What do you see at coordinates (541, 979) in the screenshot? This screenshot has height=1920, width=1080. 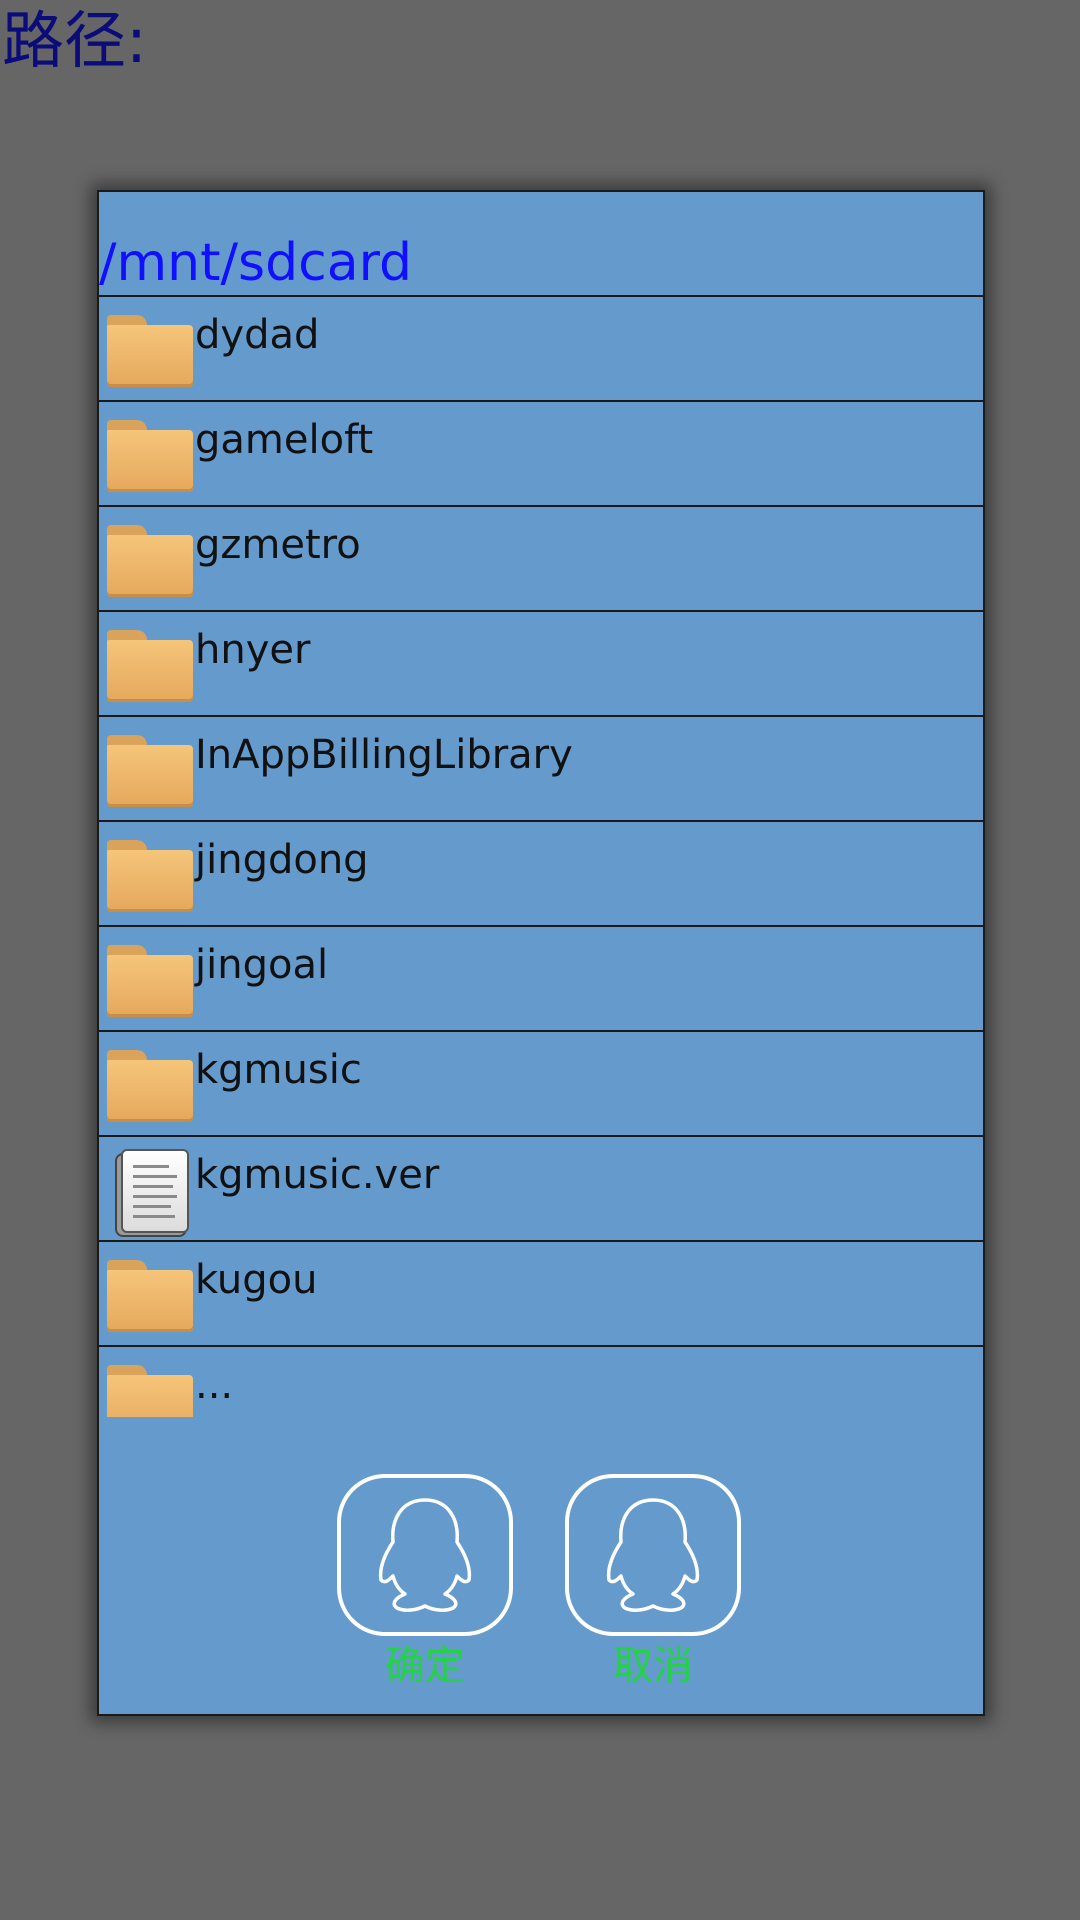 I see `list-item-jingoal: jingoal` at bounding box center [541, 979].